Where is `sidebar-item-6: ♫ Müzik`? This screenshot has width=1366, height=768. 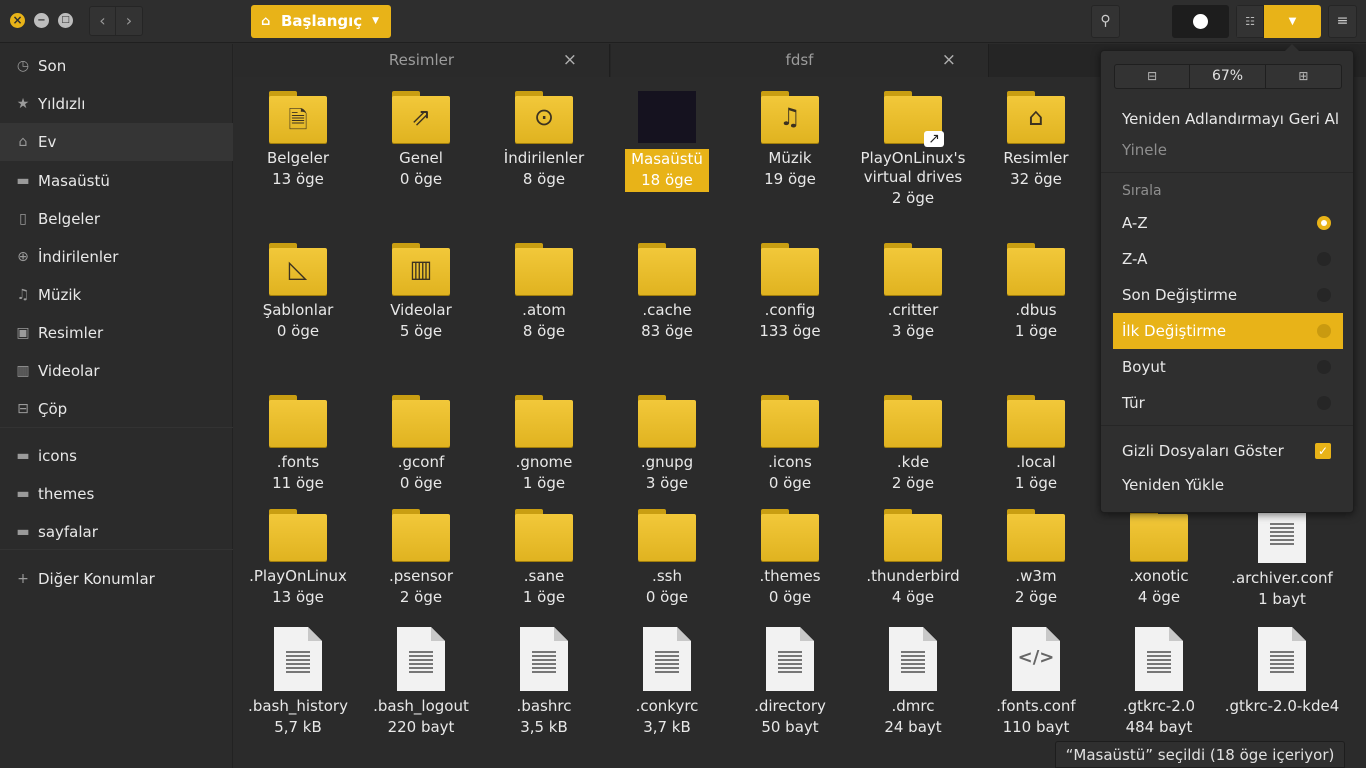
sidebar-item-6: ♫ Müzik is located at coordinates (116, 295).